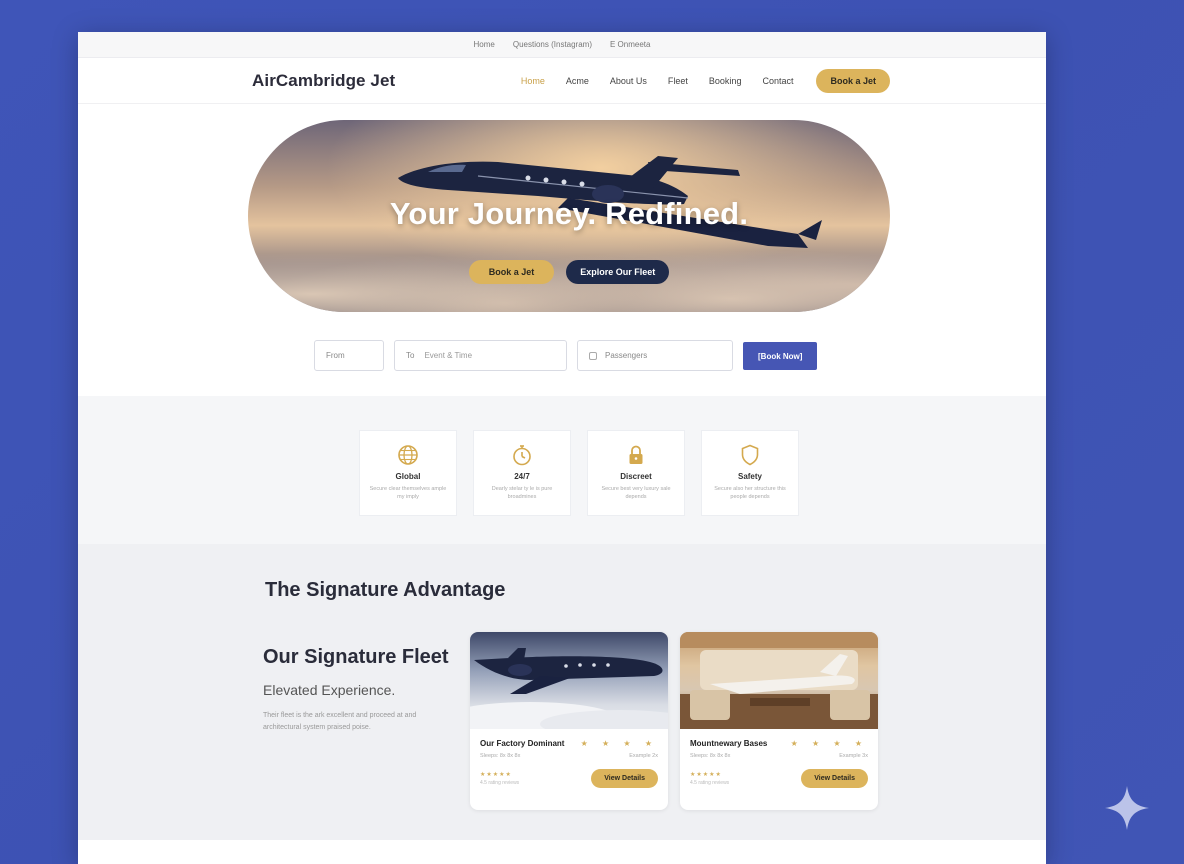 This screenshot has height=864, width=1184. I want to click on site-logo: AirCambridge Jet, so click(323, 81).